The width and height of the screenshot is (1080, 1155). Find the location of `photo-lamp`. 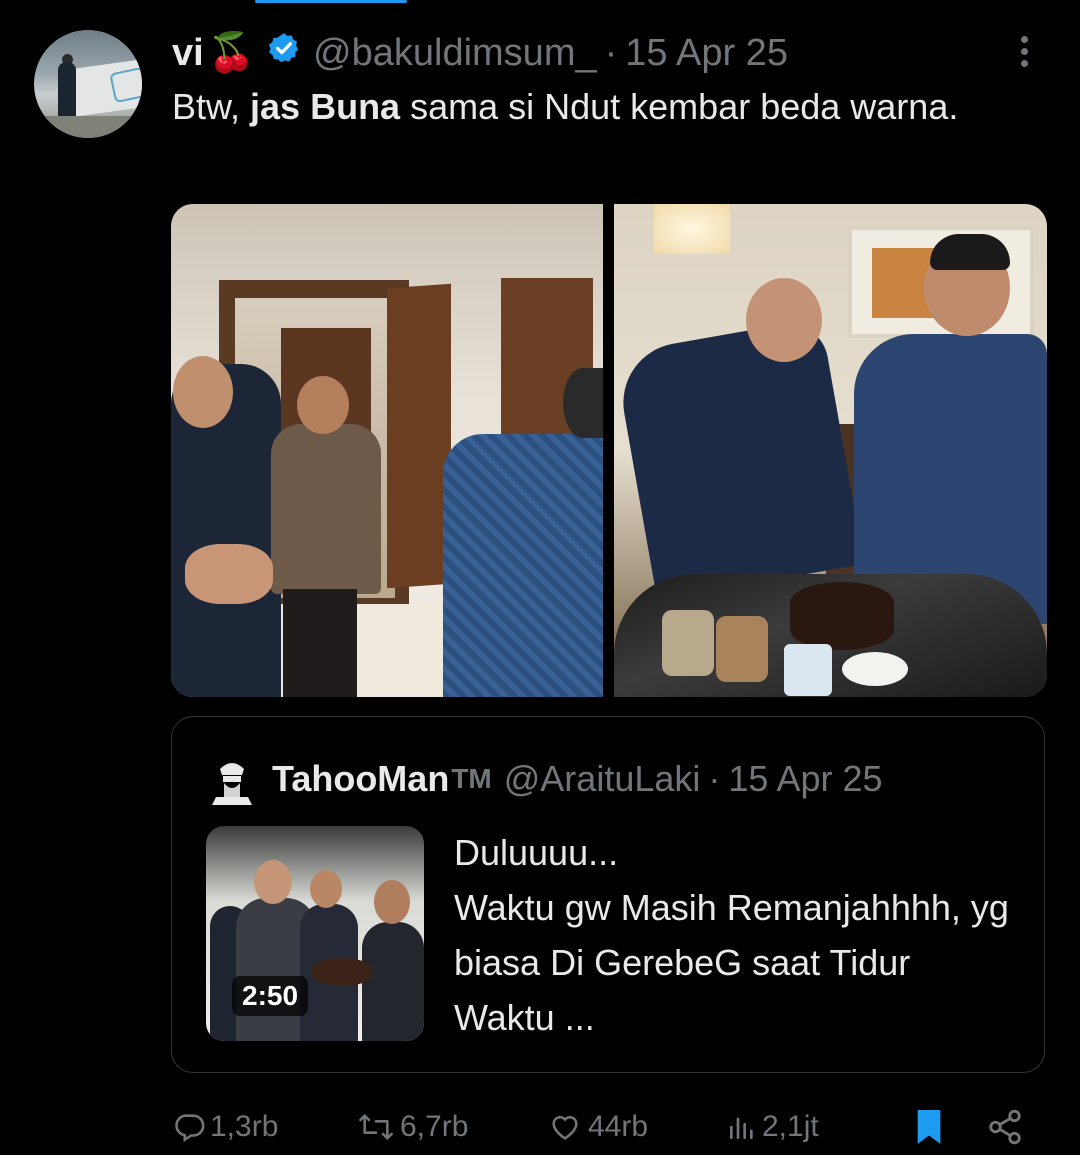

photo-lamp is located at coordinates (692, 229).